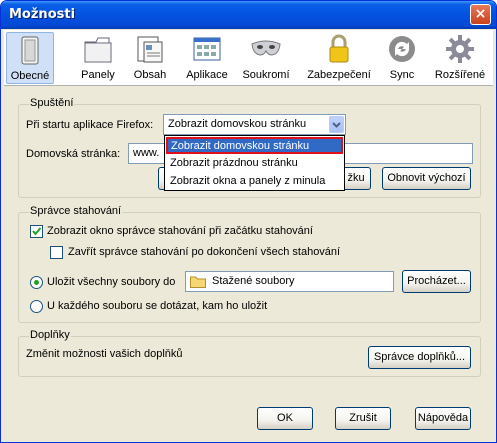  I want to click on startup-select: Zobrazit domovskou stránku, so click(254, 124).